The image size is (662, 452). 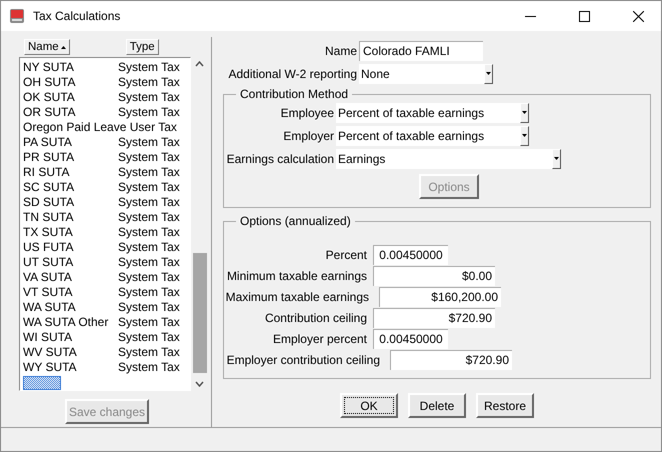 What do you see at coordinates (70, 187) in the screenshot?
I see `tax-name: SC SUTA` at bounding box center [70, 187].